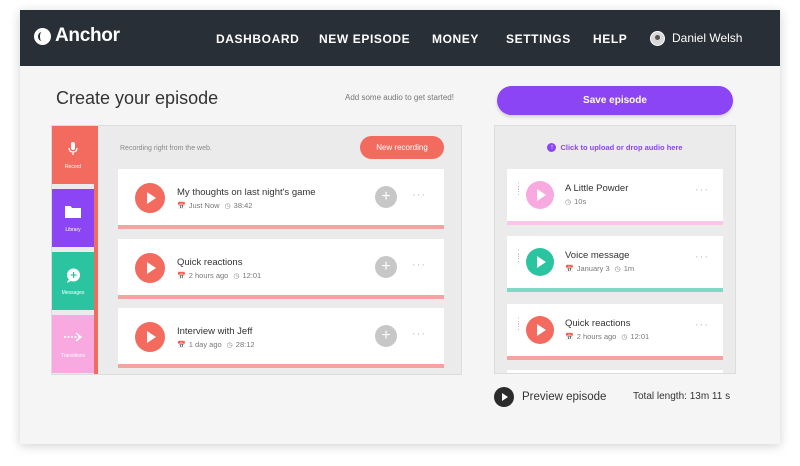 The image size is (800, 466). Describe the element at coordinates (73, 277) in the screenshot. I see `message-plus-icon` at that location.